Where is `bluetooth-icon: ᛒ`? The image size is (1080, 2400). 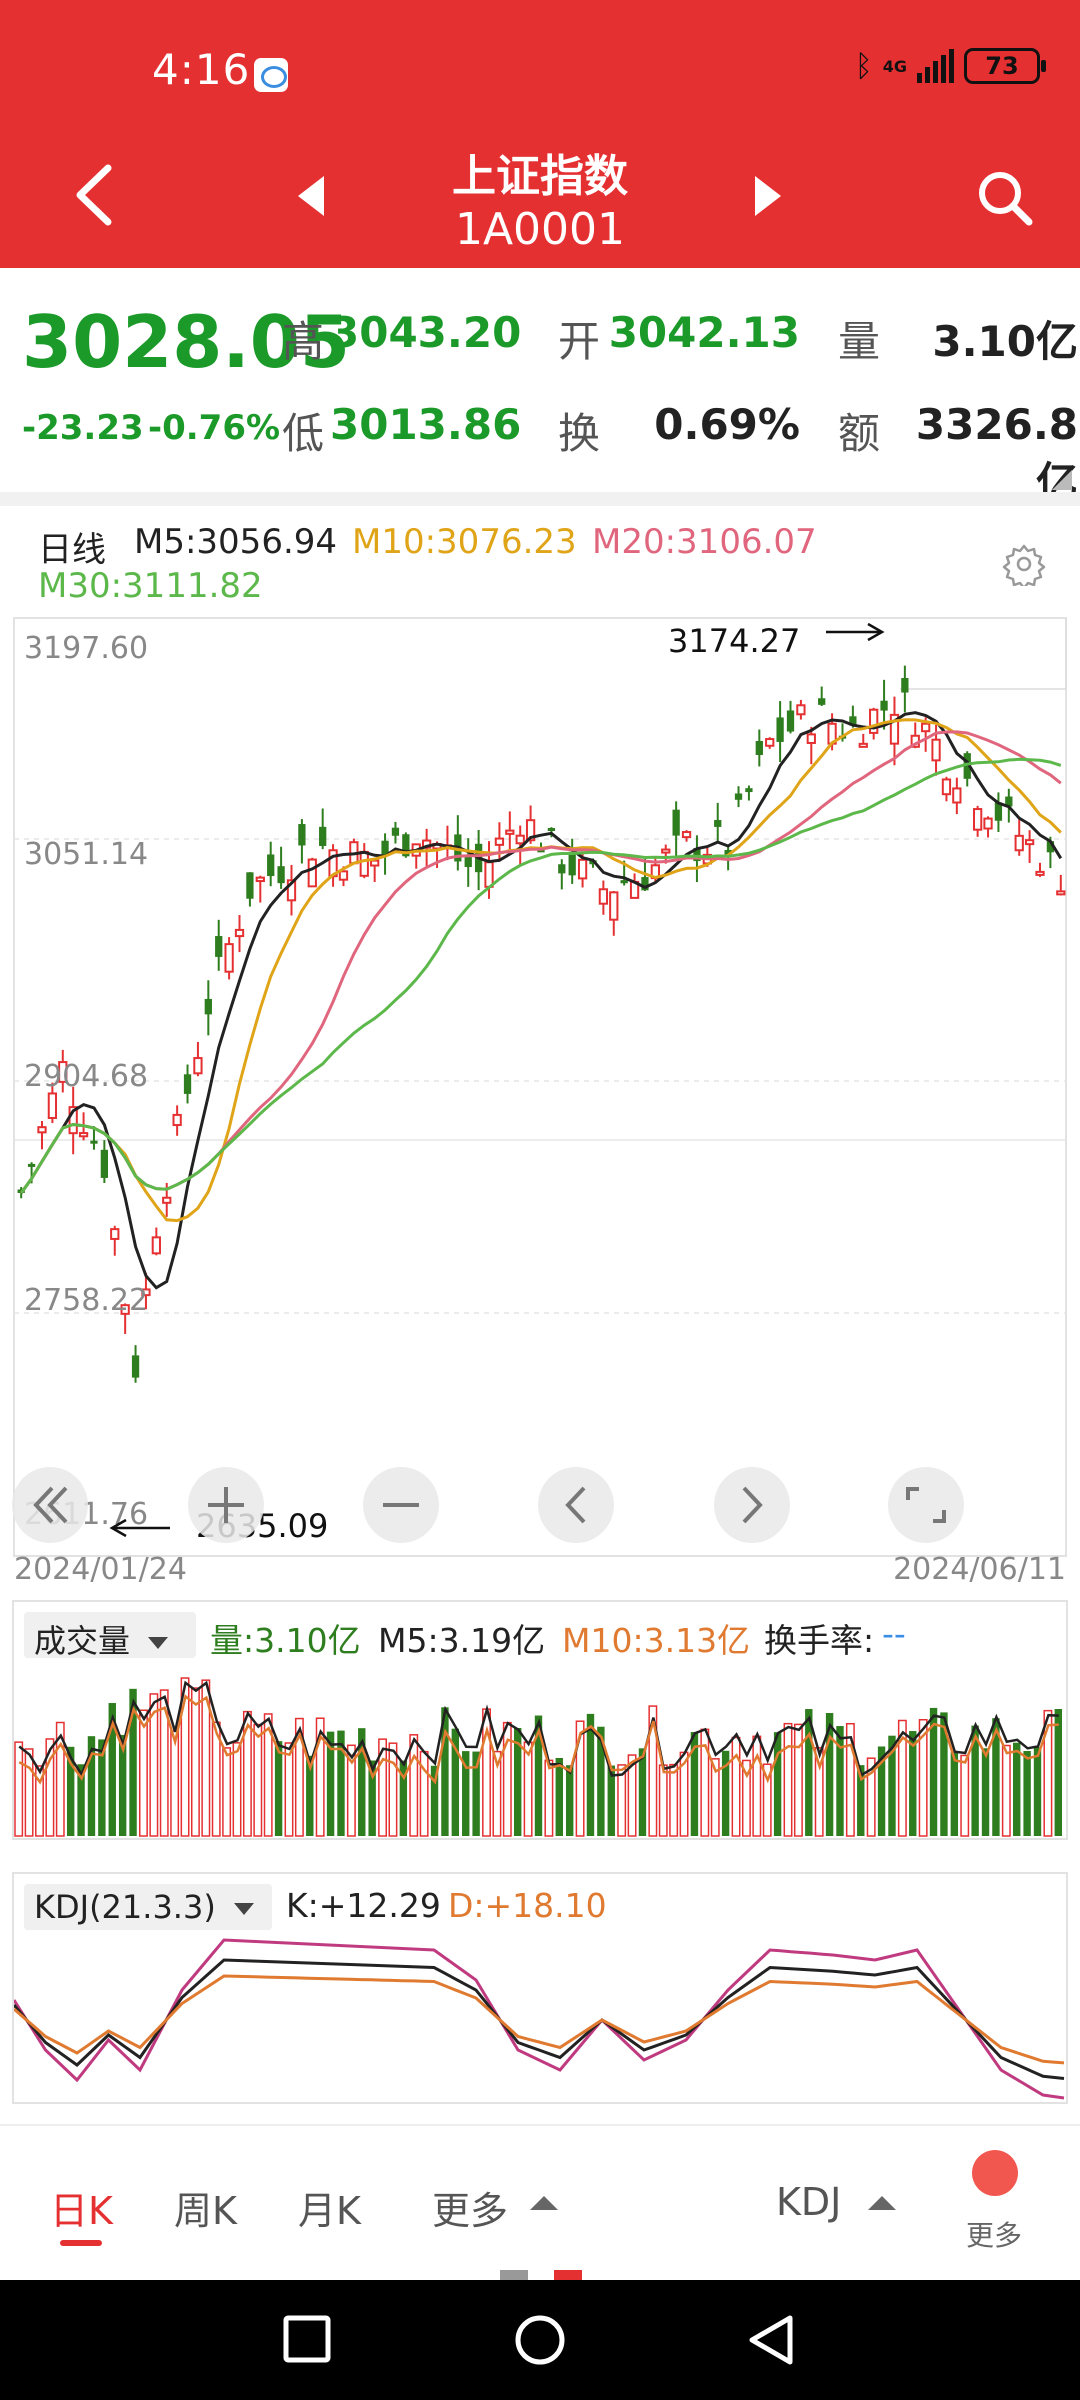
bluetooth-icon: ᛒ is located at coordinates (863, 66).